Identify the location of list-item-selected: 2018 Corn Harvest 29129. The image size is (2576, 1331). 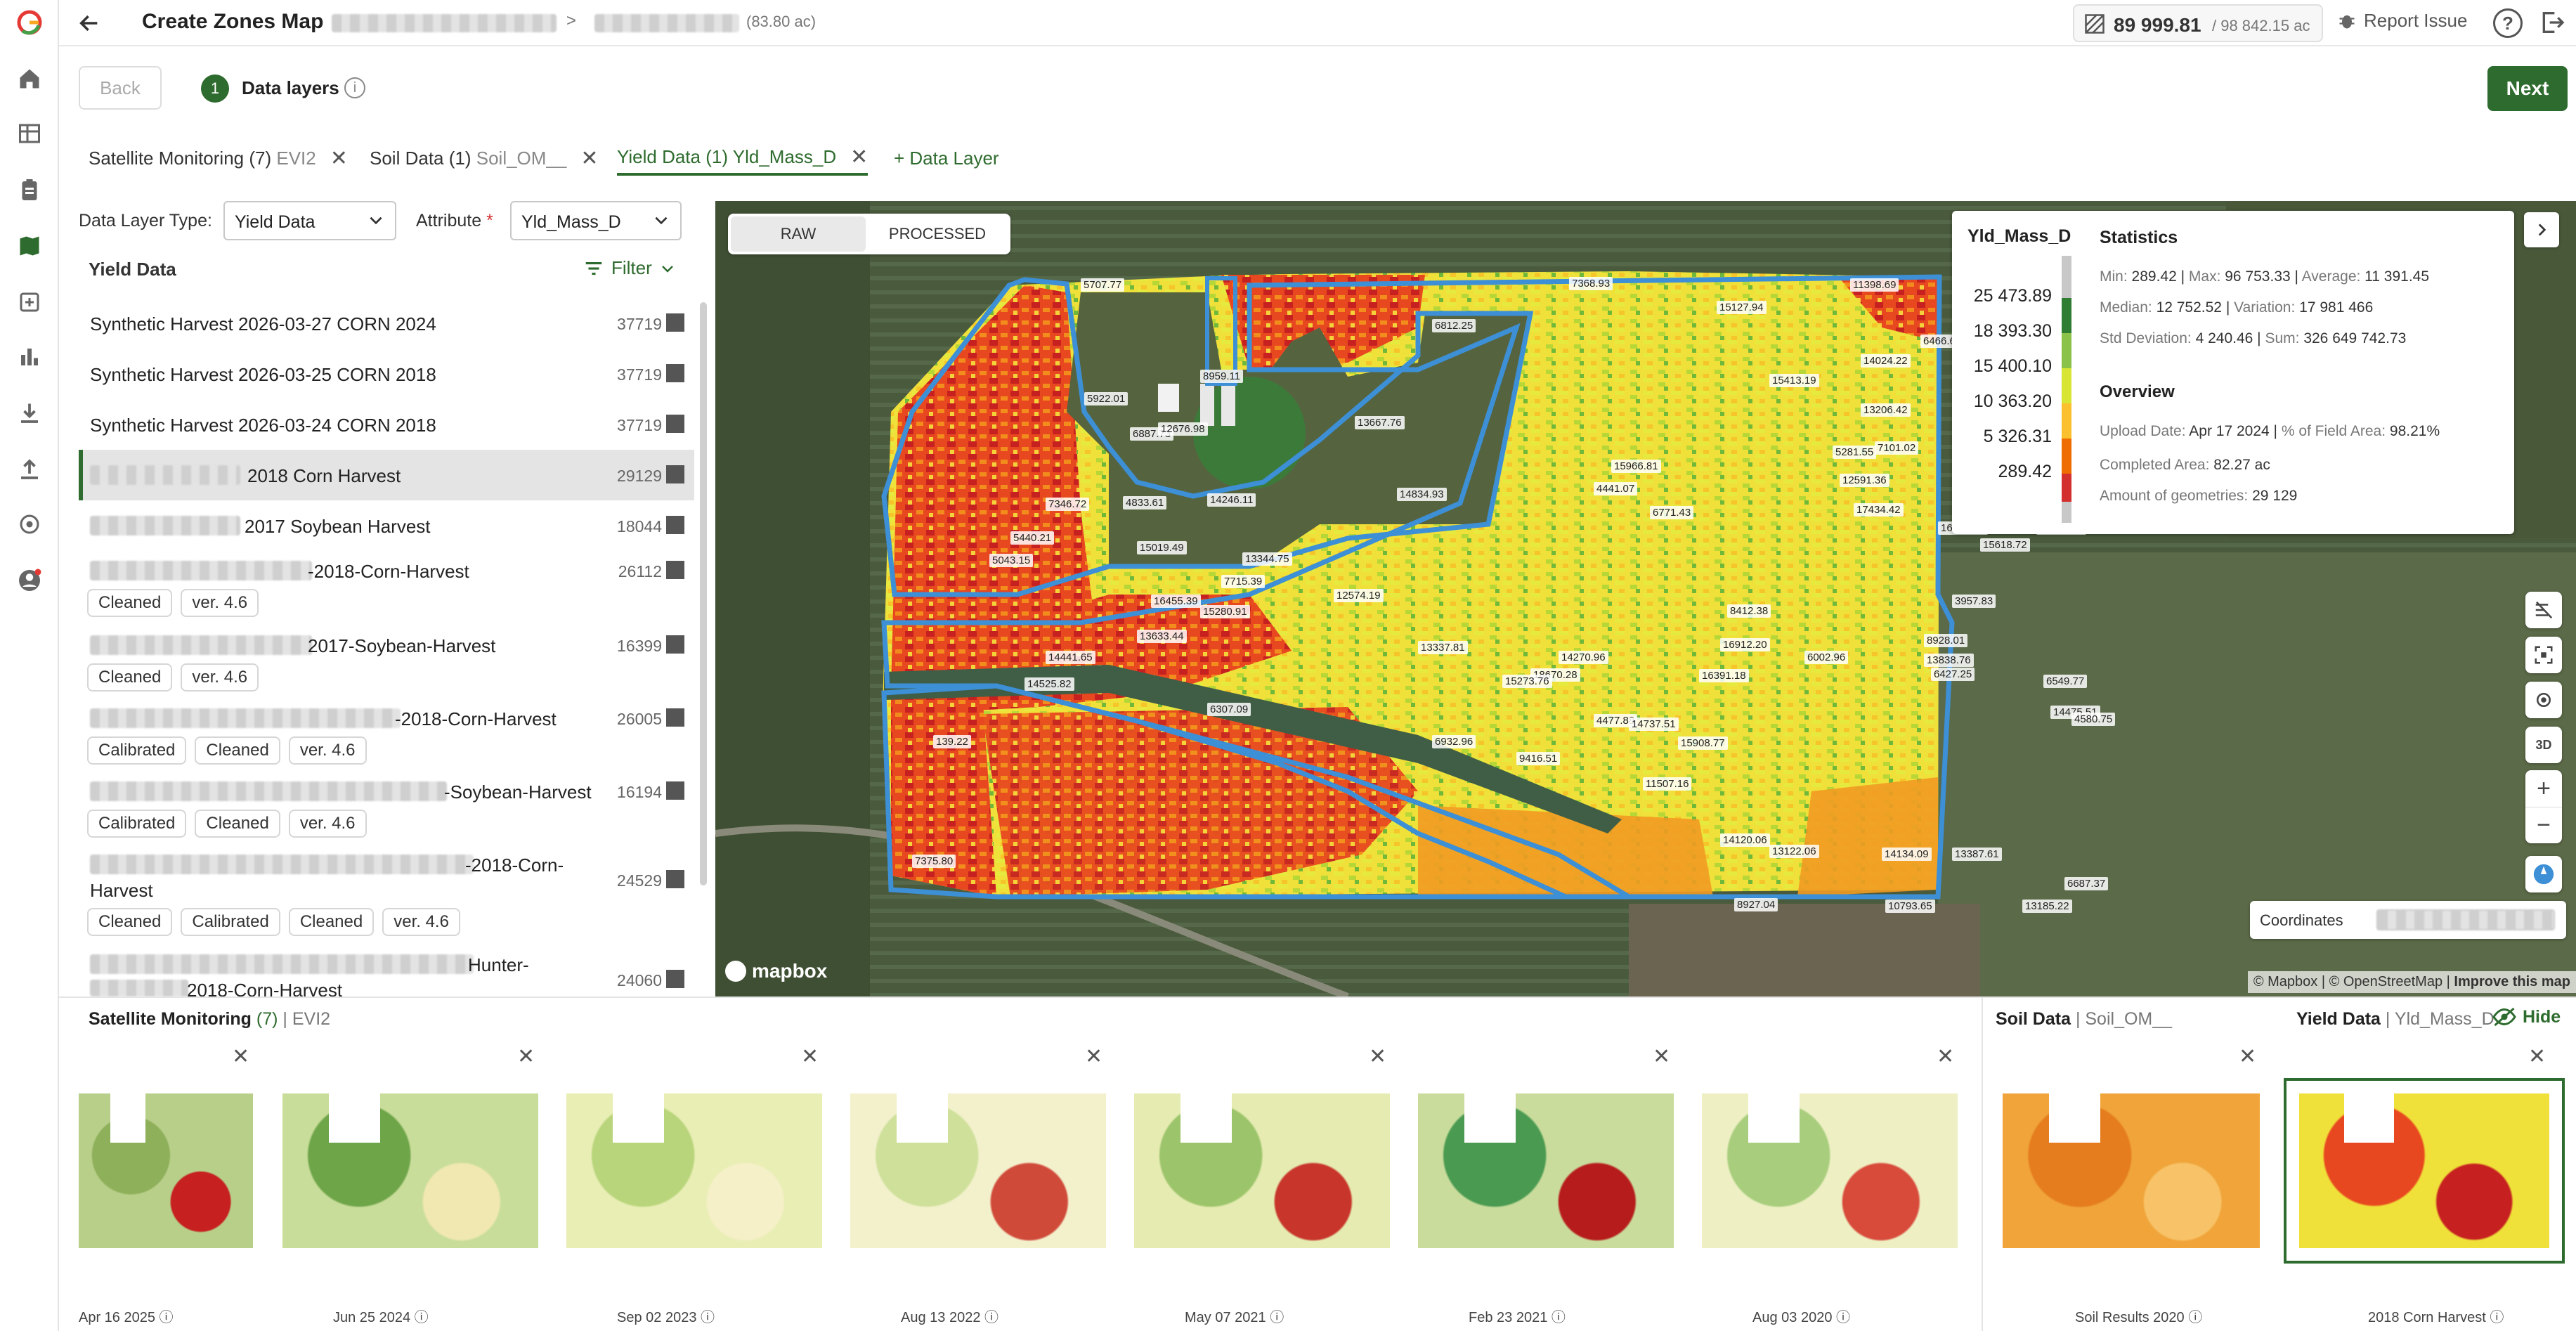
(386, 475).